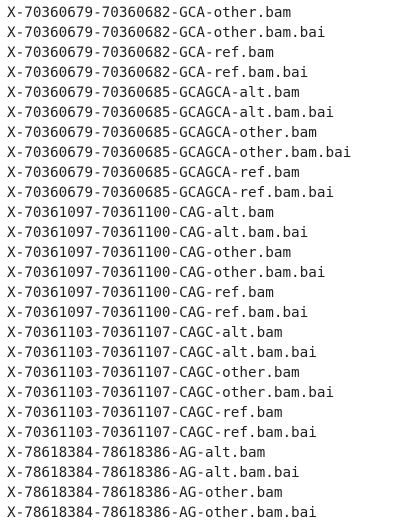 The width and height of the screenshot is (416, 525). What do you see at coordinates (211, 253) in the screenshot?
I see `file-entry: X-70361097-70361100-CAG-other.bam` at bounding box center [211, 253].